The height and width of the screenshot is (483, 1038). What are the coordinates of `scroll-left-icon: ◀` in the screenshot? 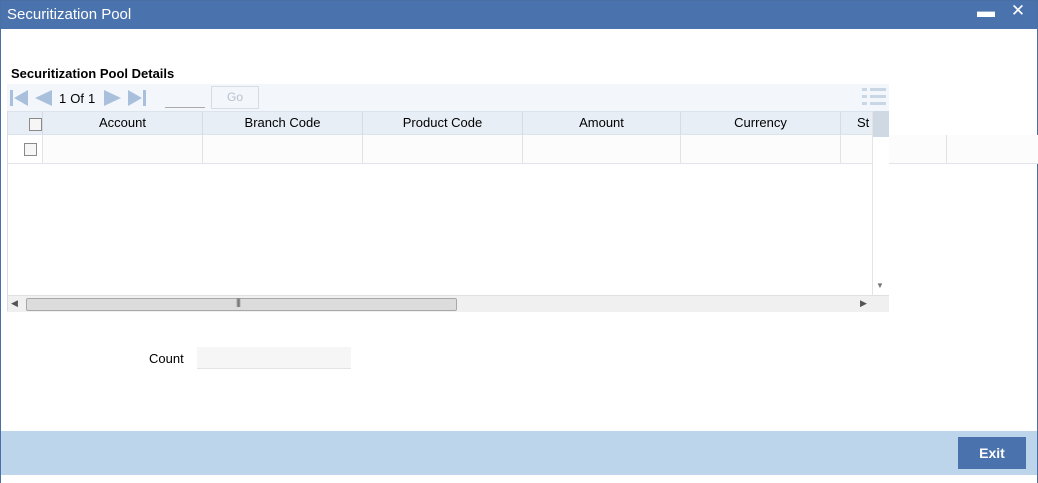 It's located at (14, 303).